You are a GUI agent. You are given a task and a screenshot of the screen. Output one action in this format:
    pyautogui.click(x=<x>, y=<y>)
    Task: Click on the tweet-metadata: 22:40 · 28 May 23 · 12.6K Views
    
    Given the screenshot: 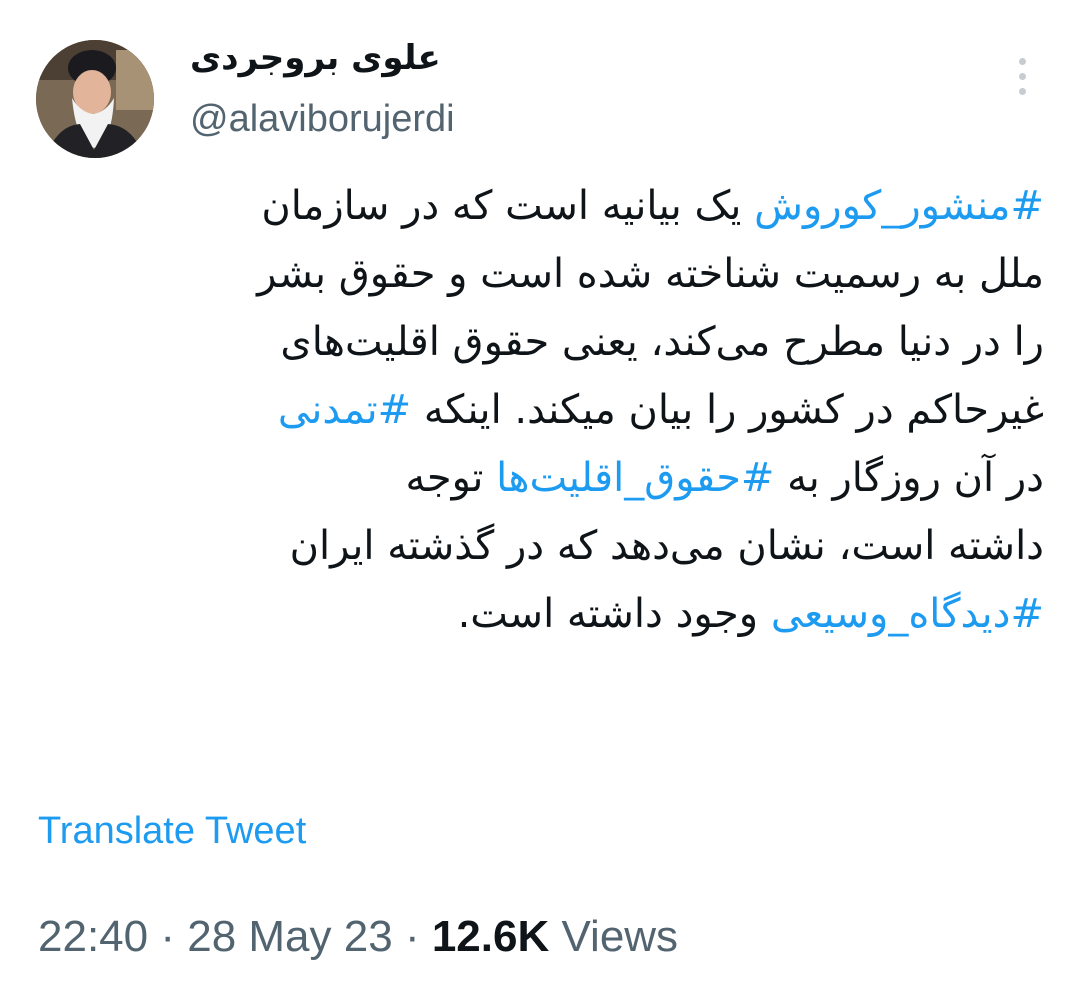 What is the action you would take?
    pyautogui.click(x=358, y=937)
    